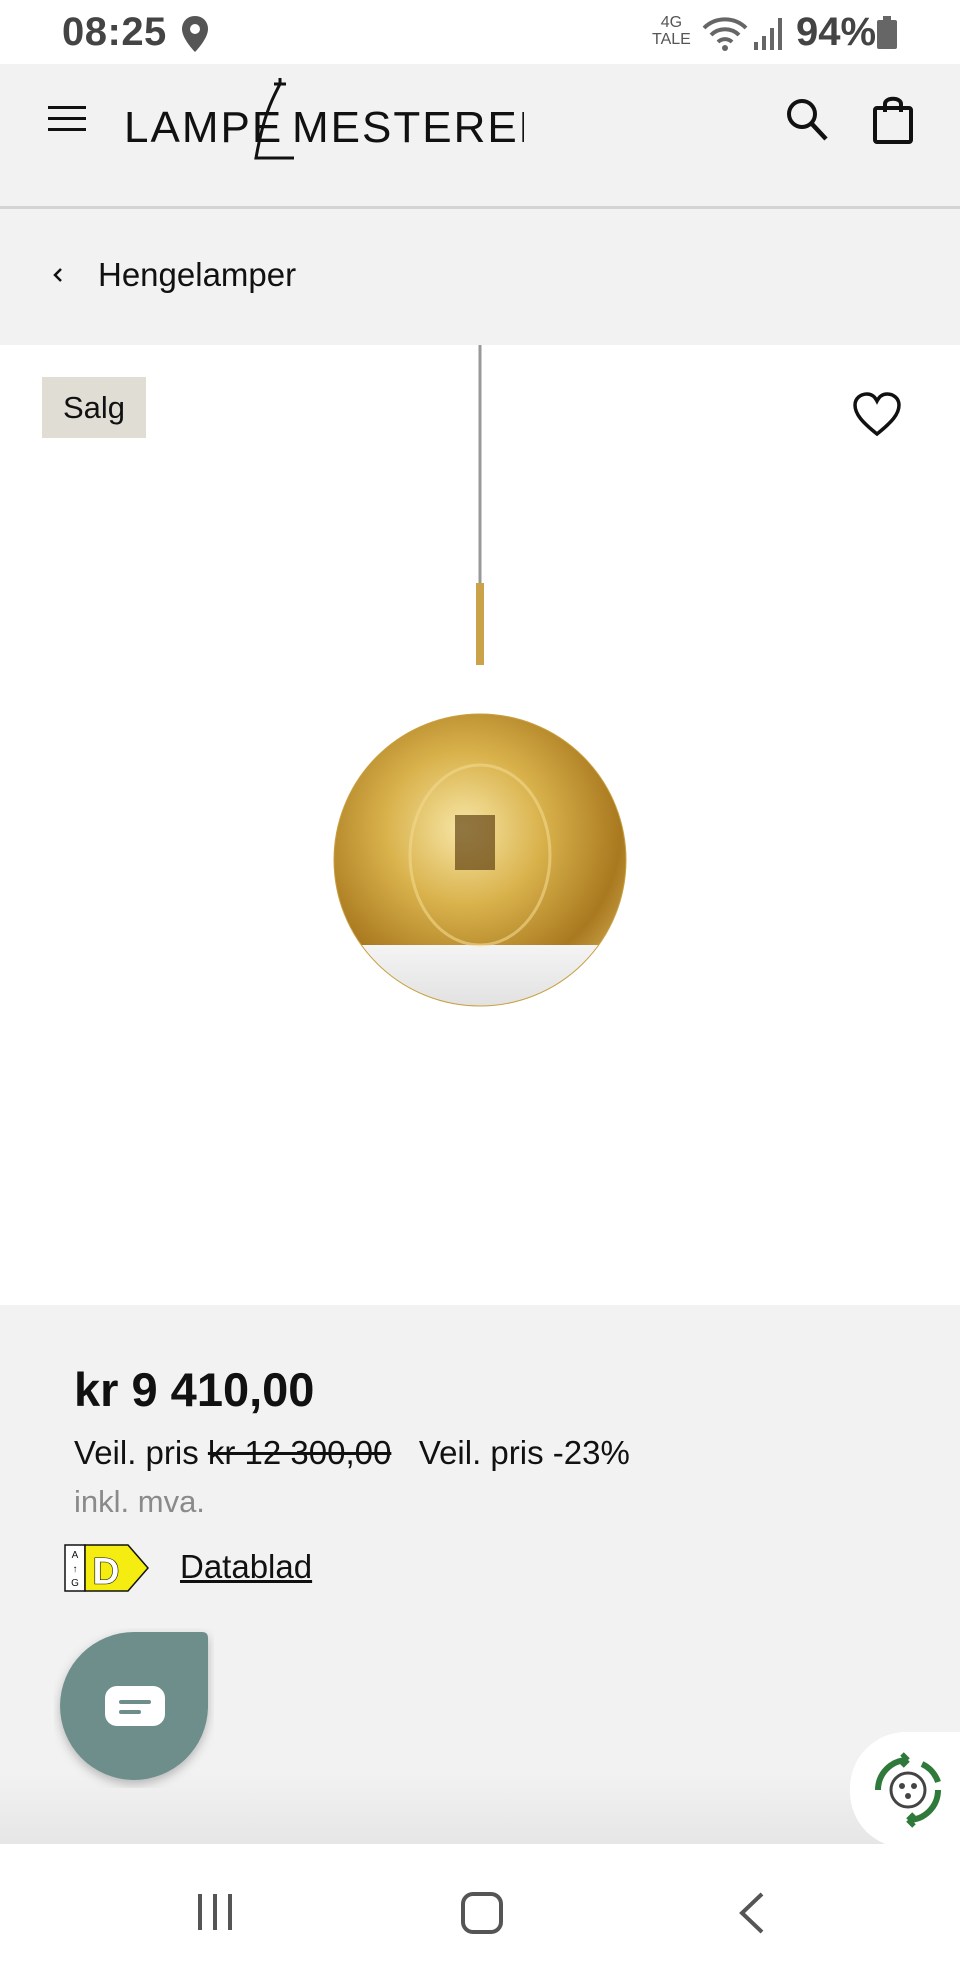 The height and width of the screenshot is (1973, 960). I want to click on chevron-left-icon, so click(58, 275).